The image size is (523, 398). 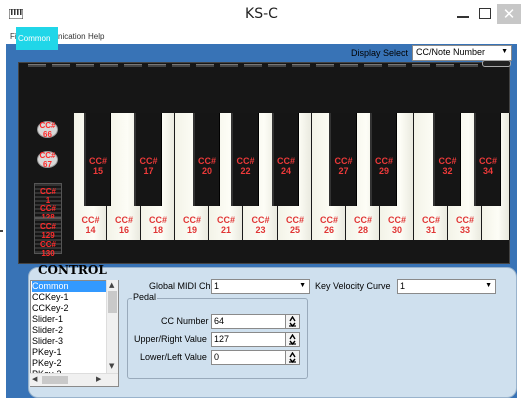 What do you see at coordinates (70, 352) in the screenshot?
I see `list-item: PKey-1` at bounding box center [70, 352].